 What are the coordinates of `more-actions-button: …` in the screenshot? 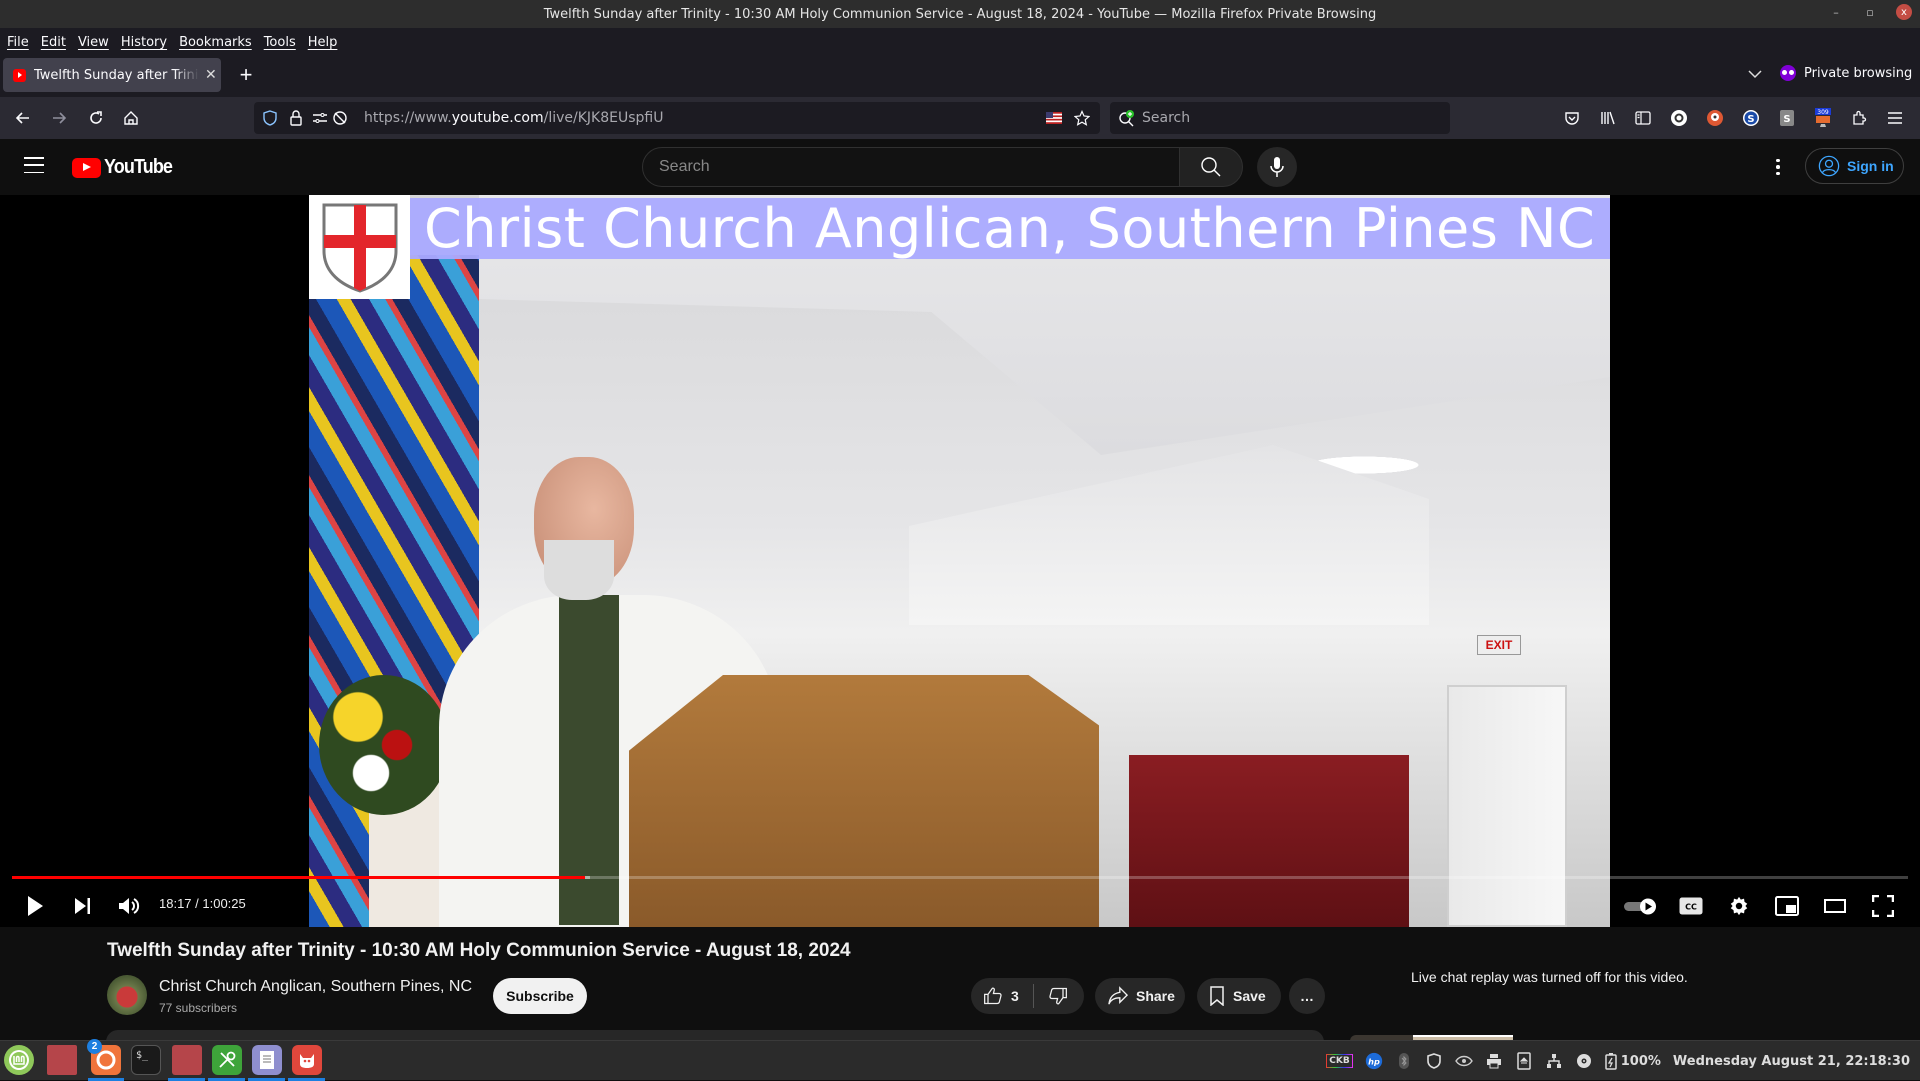 It's located at (1307, 996).